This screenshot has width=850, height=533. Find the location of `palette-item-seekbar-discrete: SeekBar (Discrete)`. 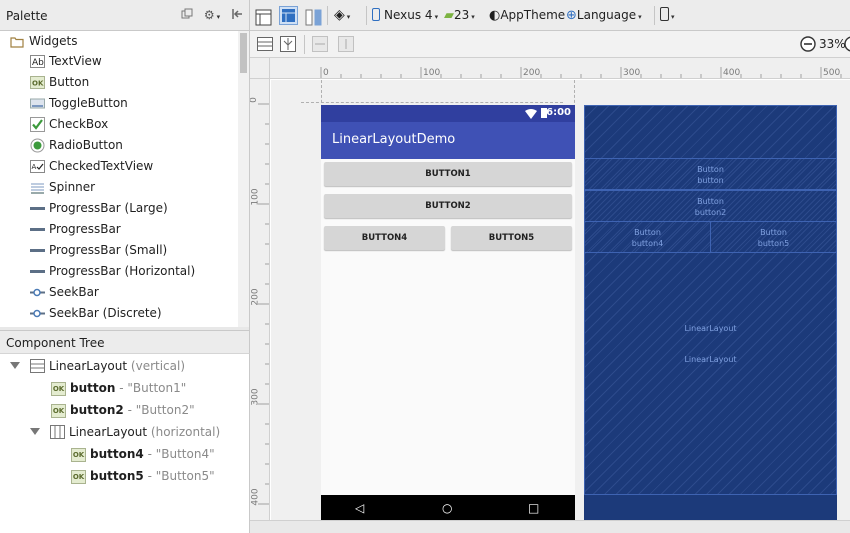

palette-item-seekbar-discrete: SeekBar (Discrete) is located at coordinates (118, 313).